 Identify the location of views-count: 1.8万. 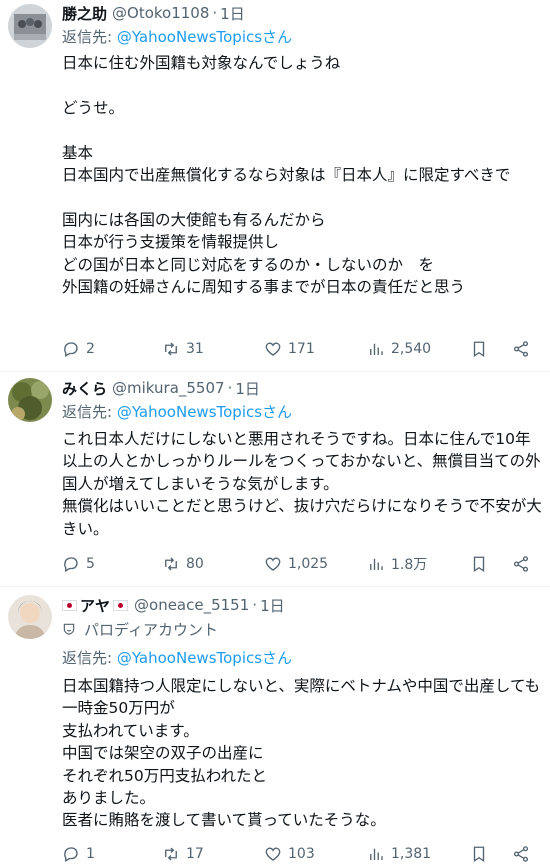
(409, 565).